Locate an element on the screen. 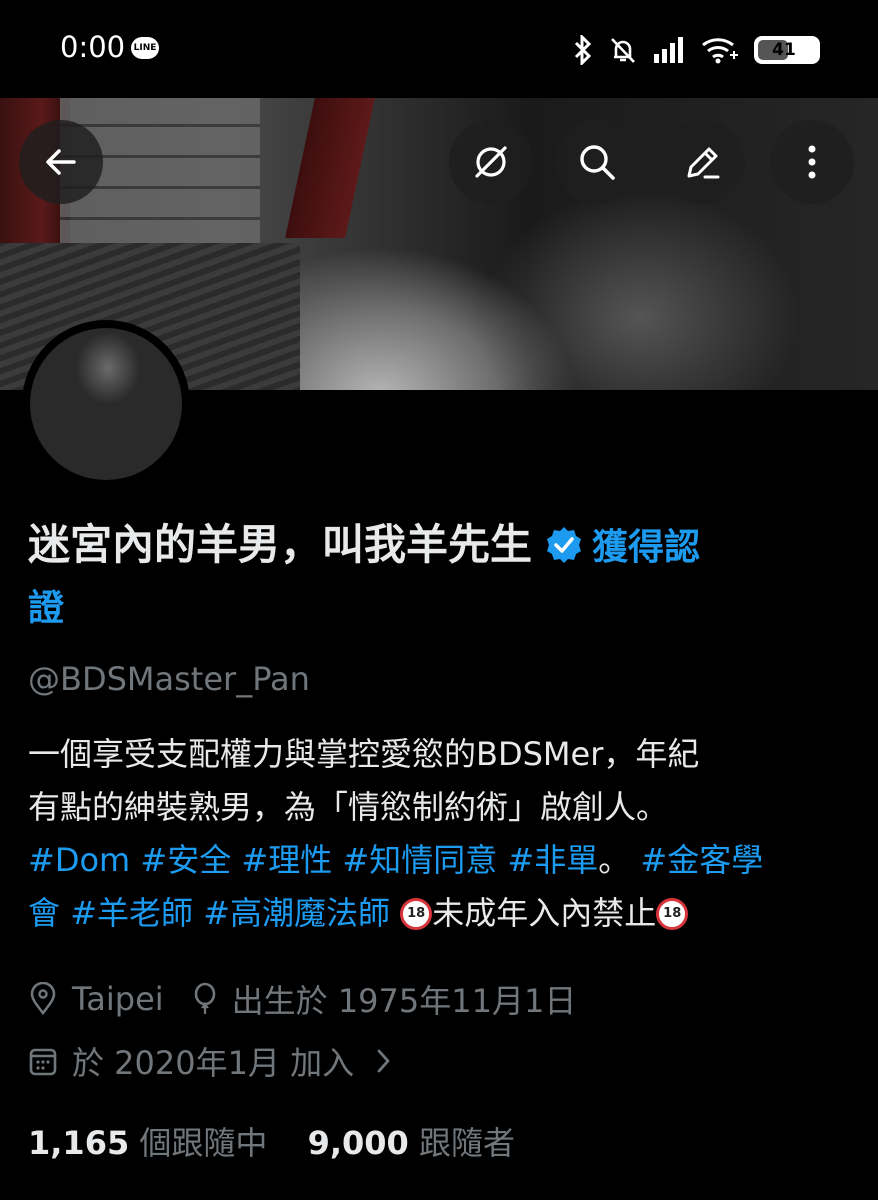 This screenshot has width=878, height=1200. bio-line: 有點的紳裝熟男，為「情慾制約術」啟創人。 is located at coordinates (348, 807).